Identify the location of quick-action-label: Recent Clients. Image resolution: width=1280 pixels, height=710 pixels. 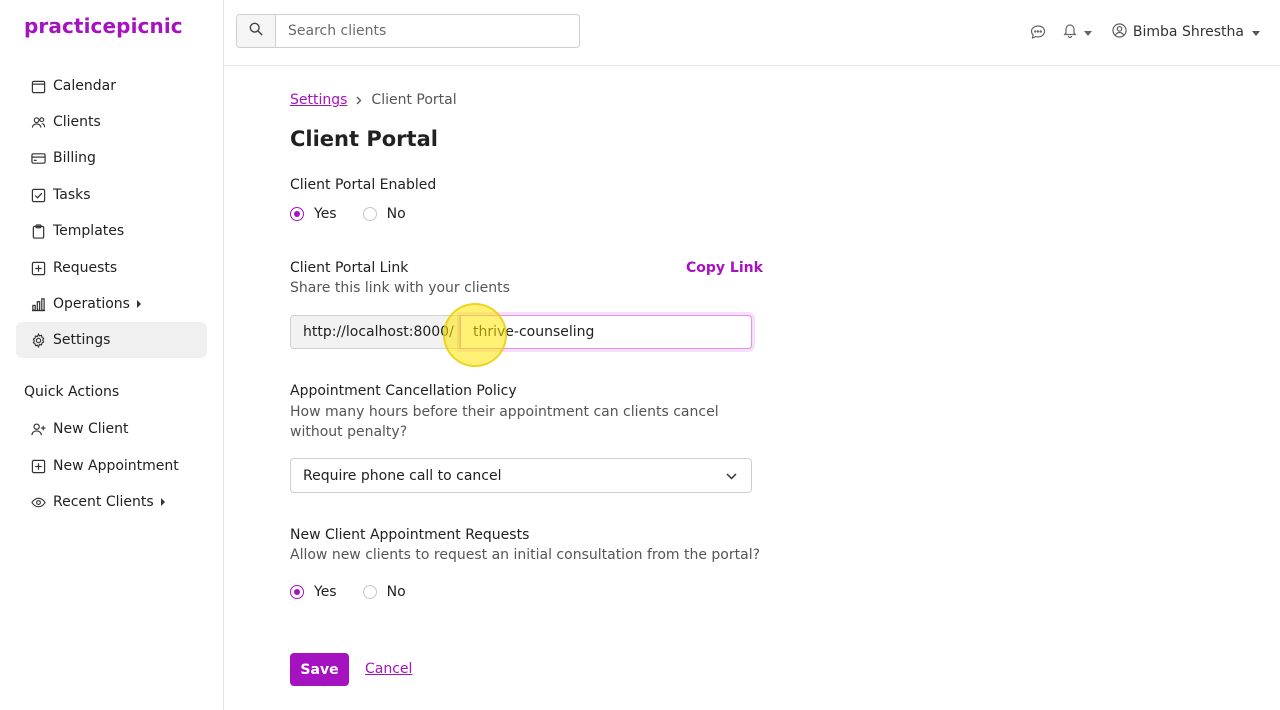
(103, 502).